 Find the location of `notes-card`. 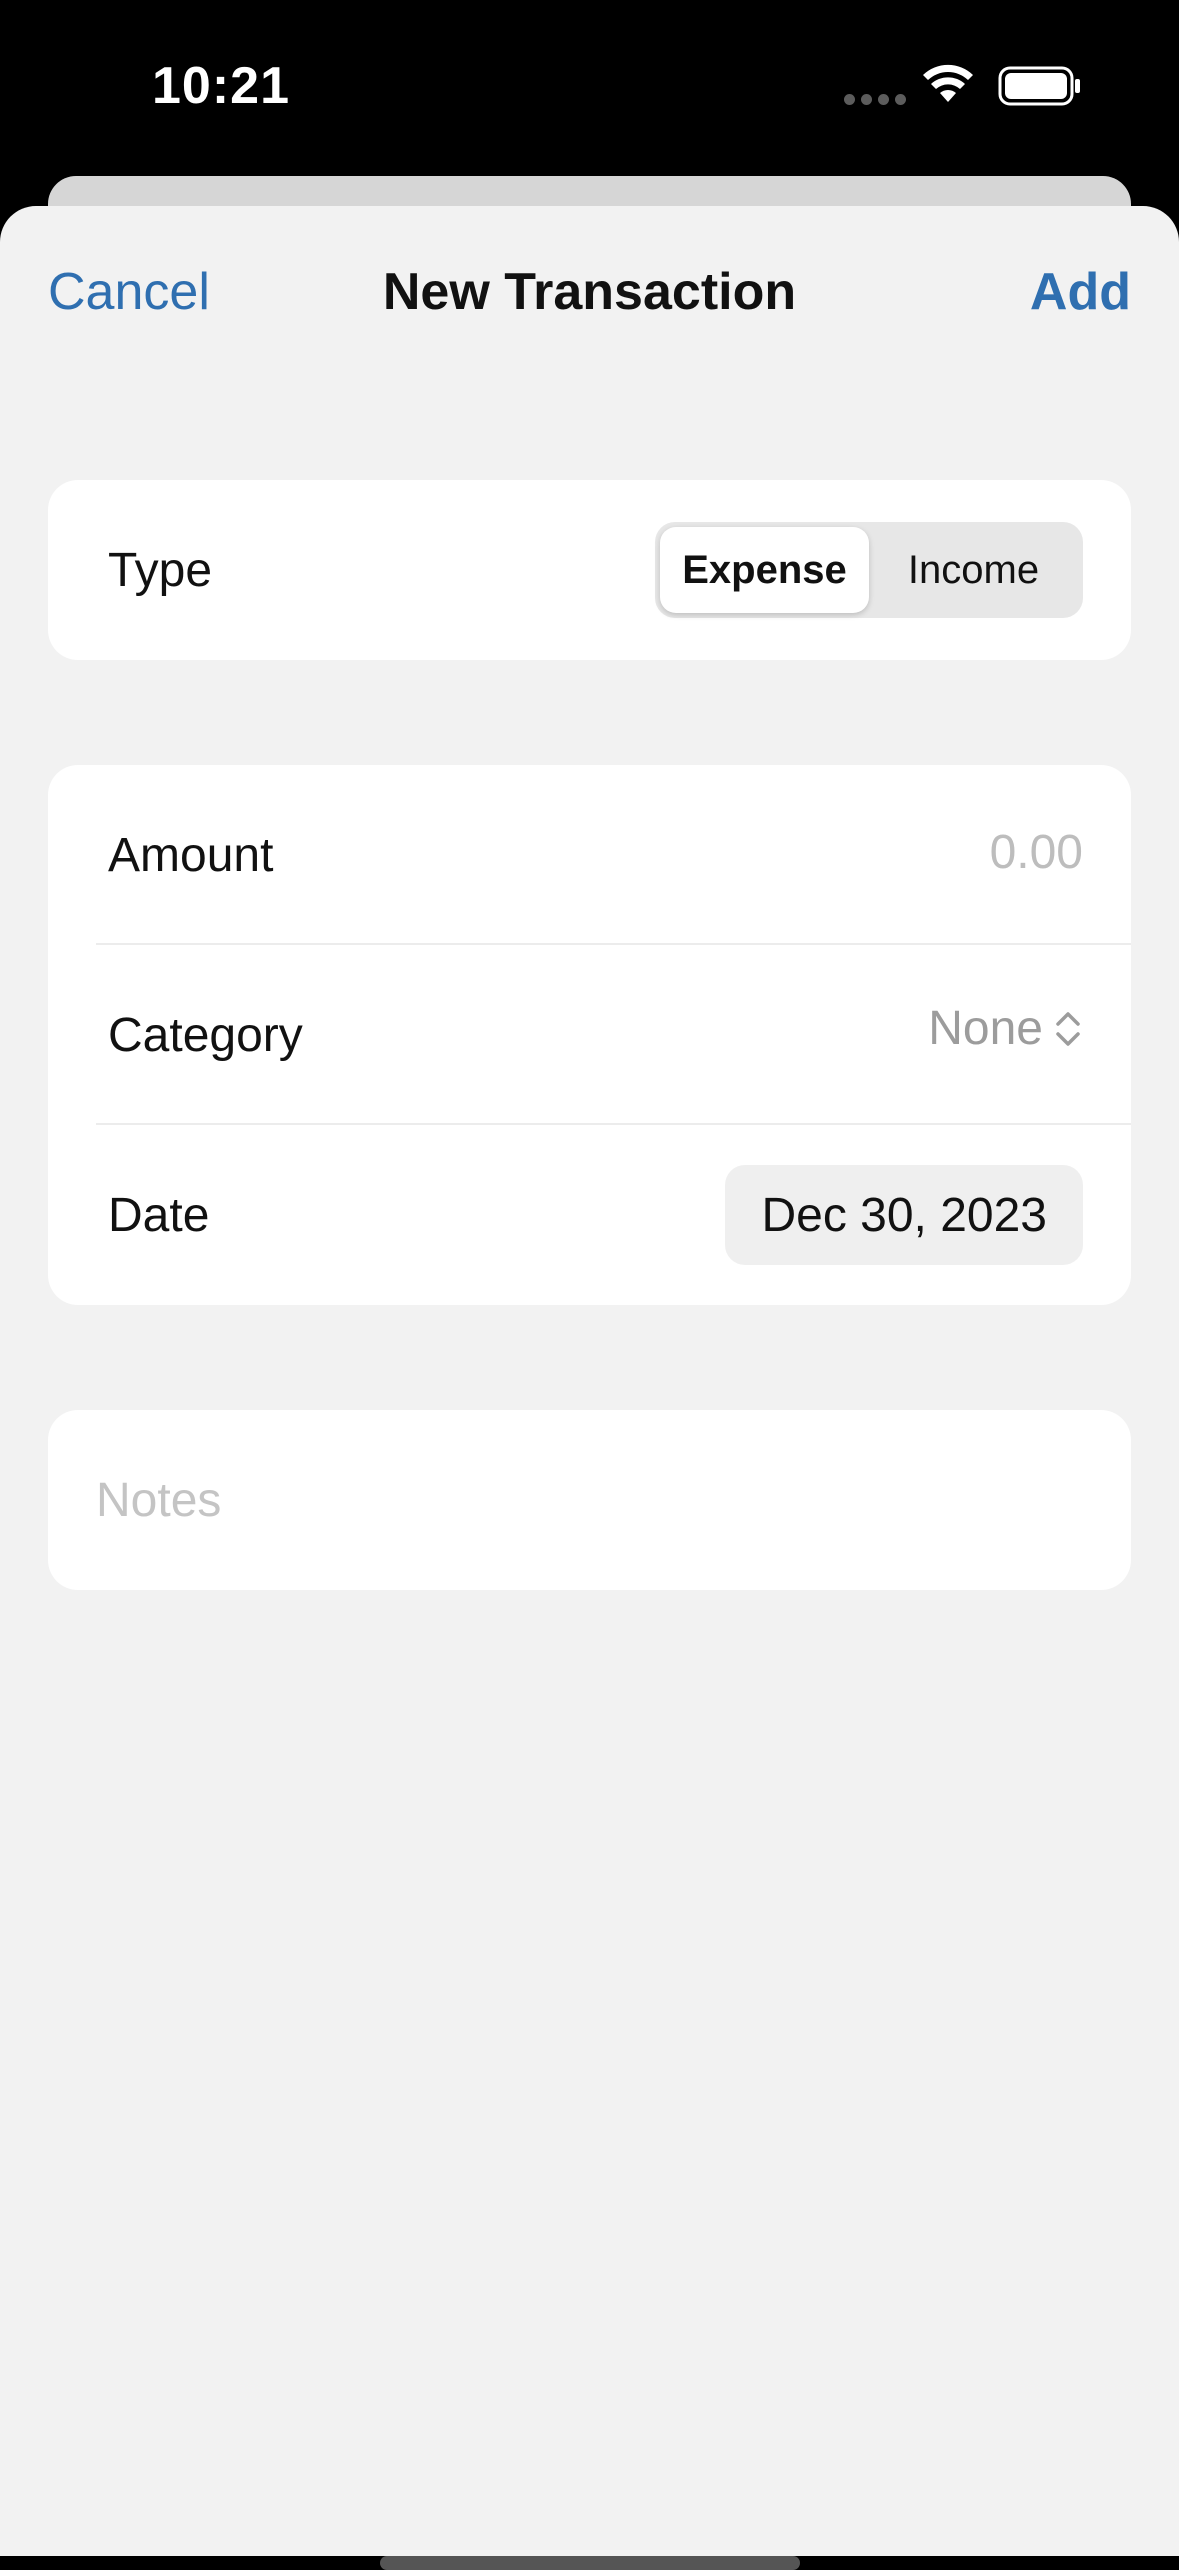

notes-card is located at coordinates (589, 1500).